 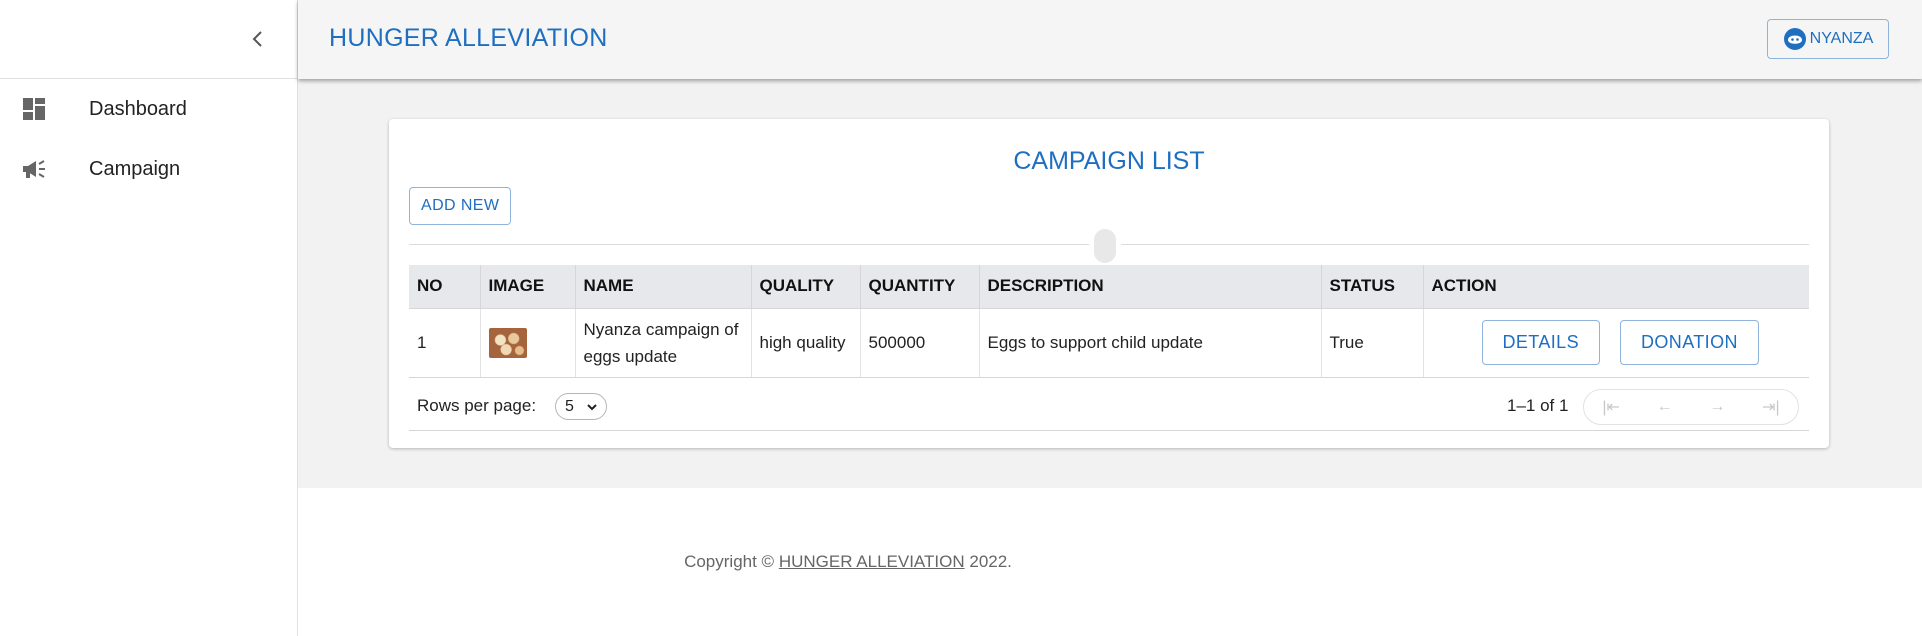 What do you see at coordinates (1665, 407) in the screenshot?
I see `previous-page-icon: ←` at bounding box center [1665, 407].